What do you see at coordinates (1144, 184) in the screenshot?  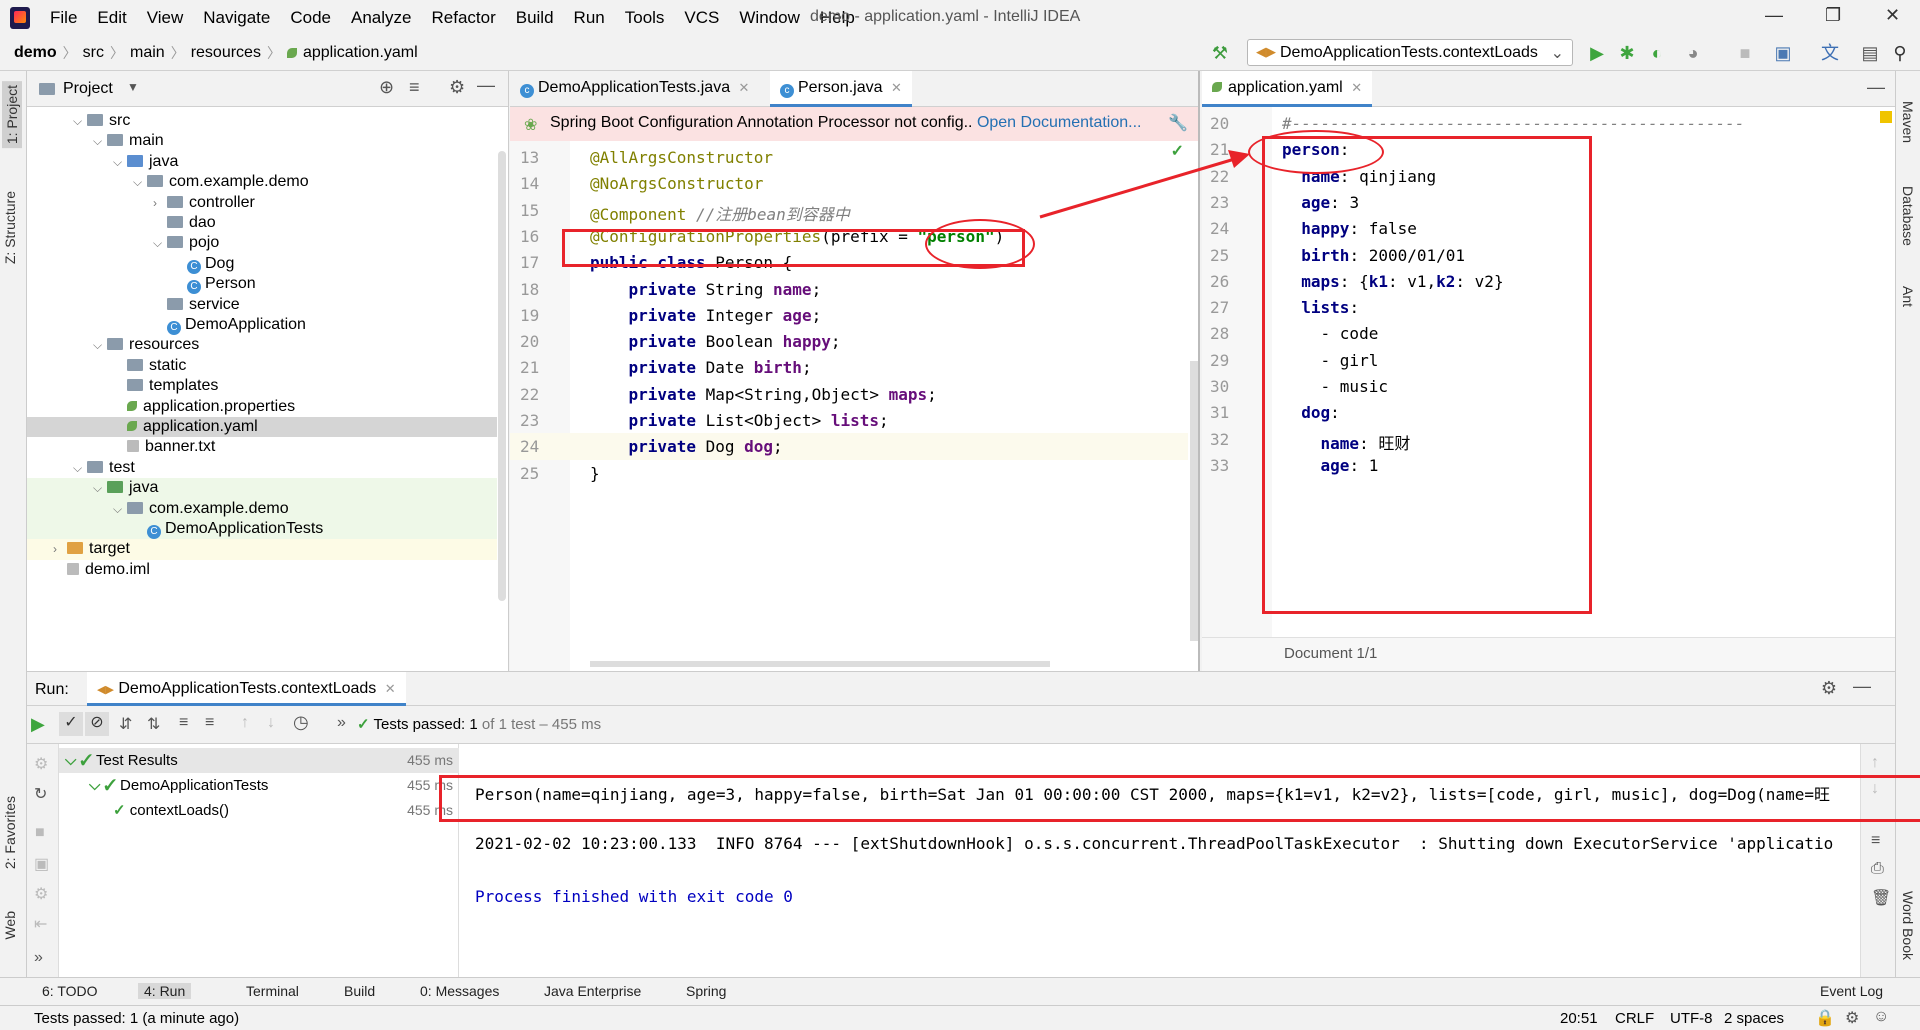 I see `annotation-arrow` at bounding box center [1144, 184].